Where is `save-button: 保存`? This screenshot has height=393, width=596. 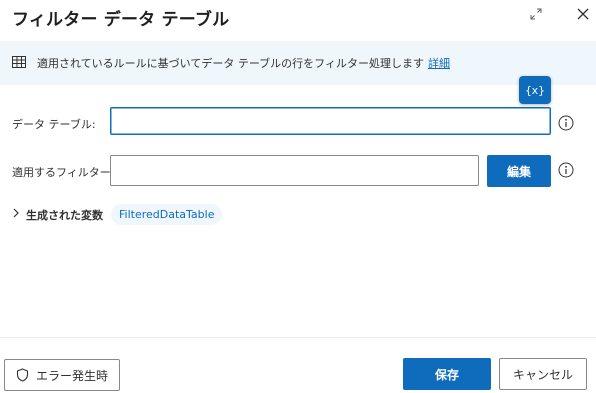 save-button: 保存 is located at coordinates (447, 374).